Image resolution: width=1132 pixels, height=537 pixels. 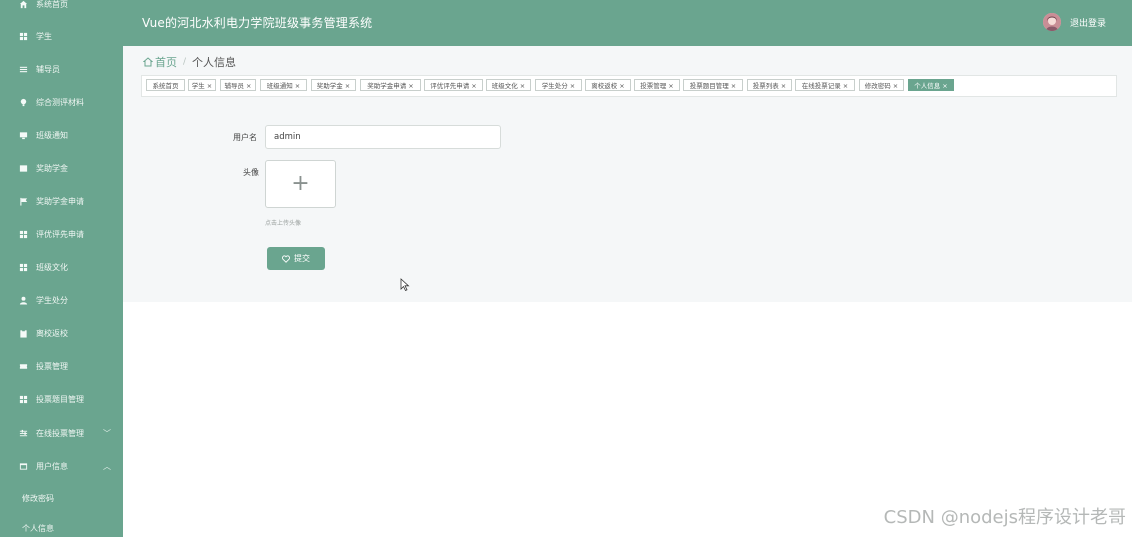 I want to click on avatar-uploader: +, so click(x=300, y=184).